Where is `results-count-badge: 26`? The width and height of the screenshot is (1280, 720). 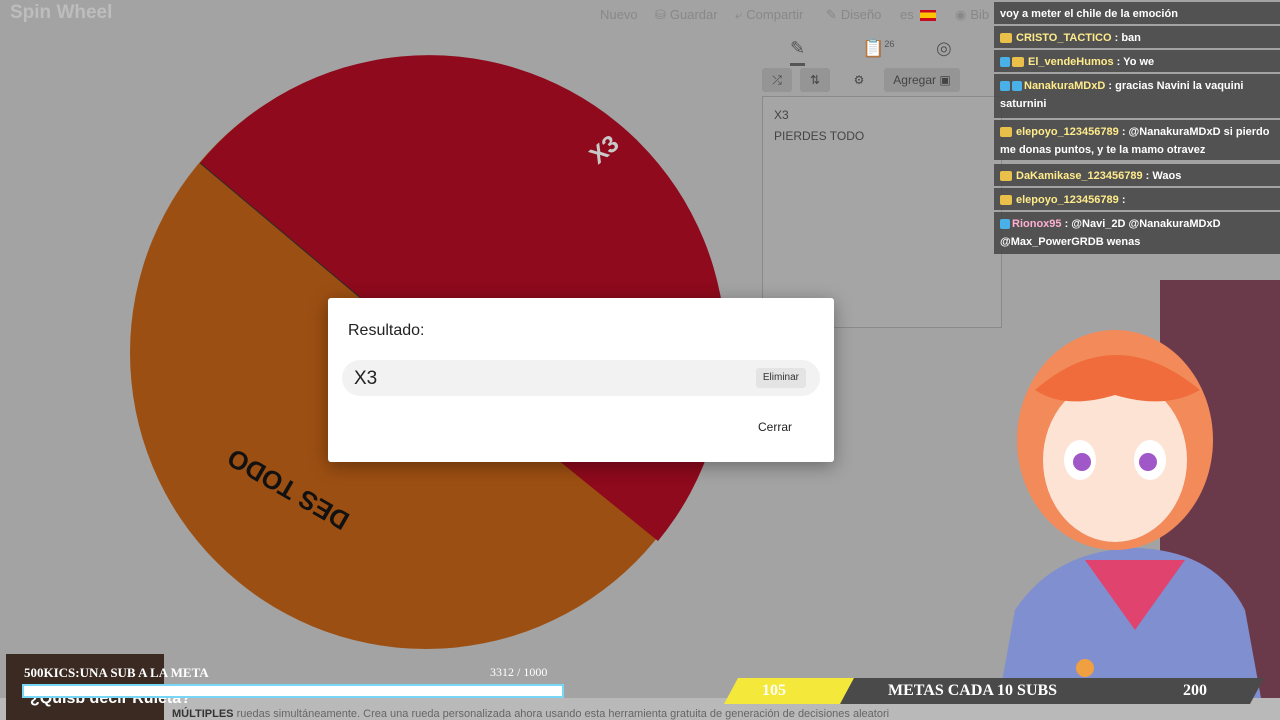 results-count-badge: 26 is located at coordinates (889, 44).